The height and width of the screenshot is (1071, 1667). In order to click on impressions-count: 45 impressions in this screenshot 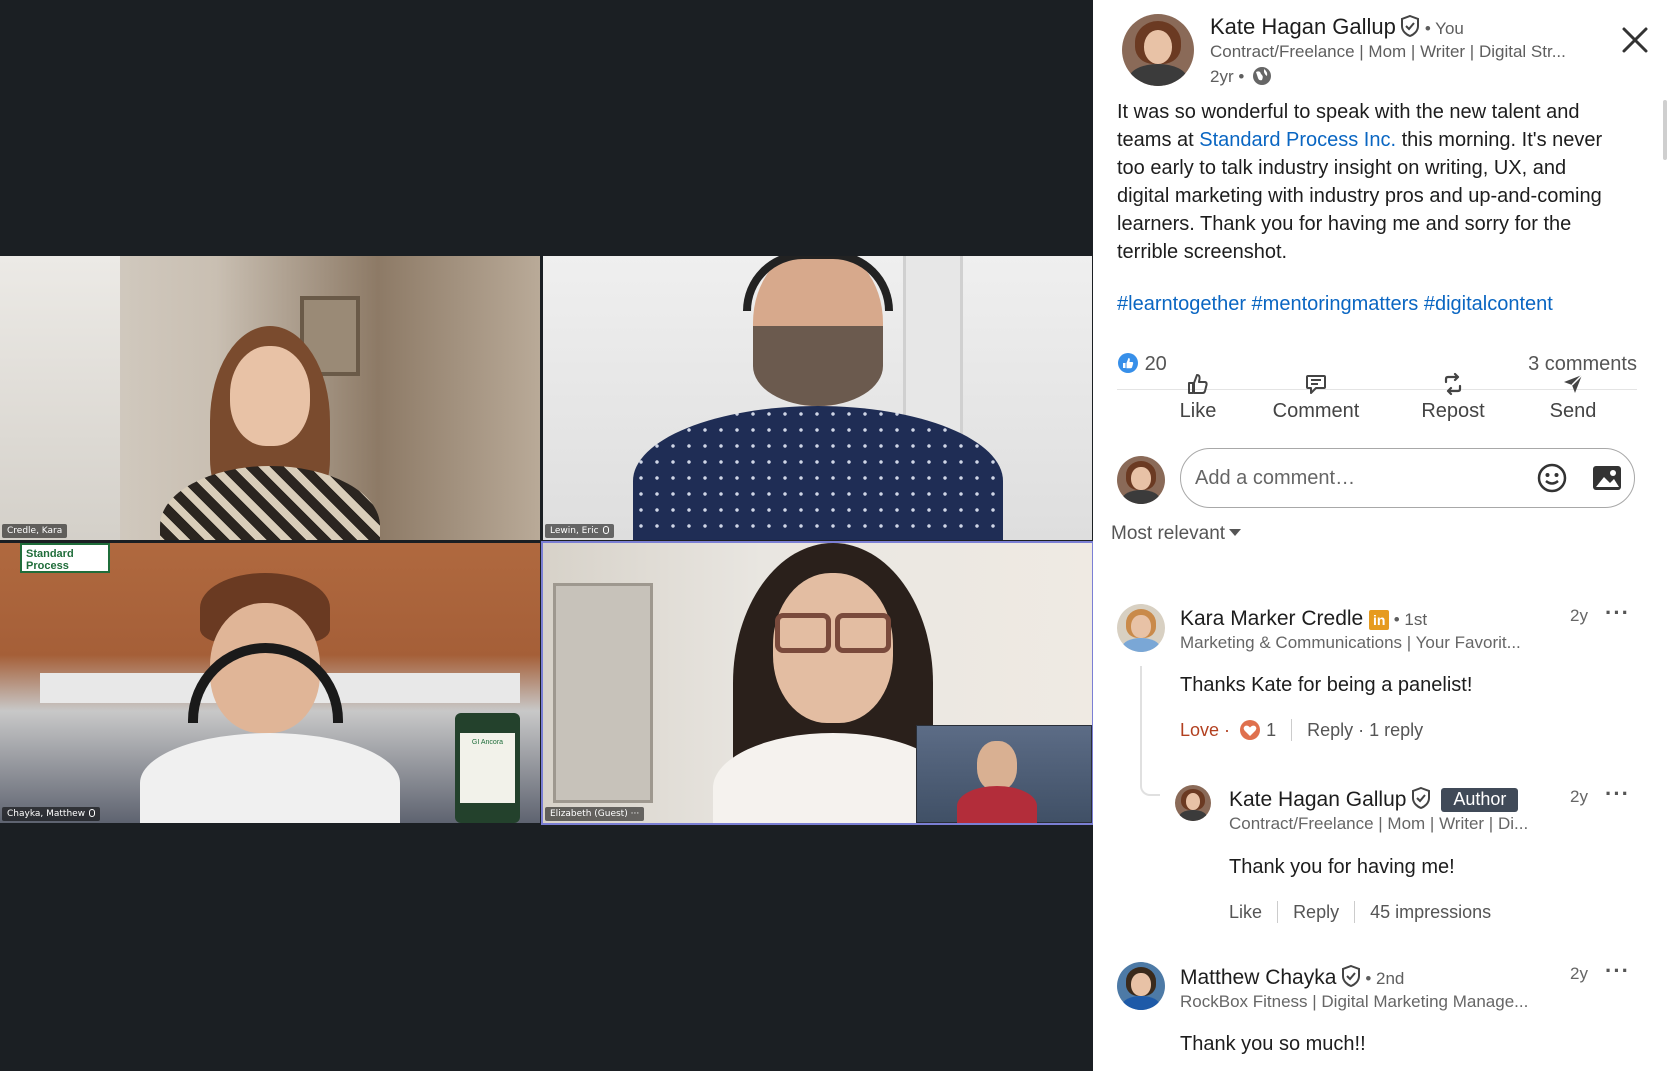, I will do `click(1431, 912)`.